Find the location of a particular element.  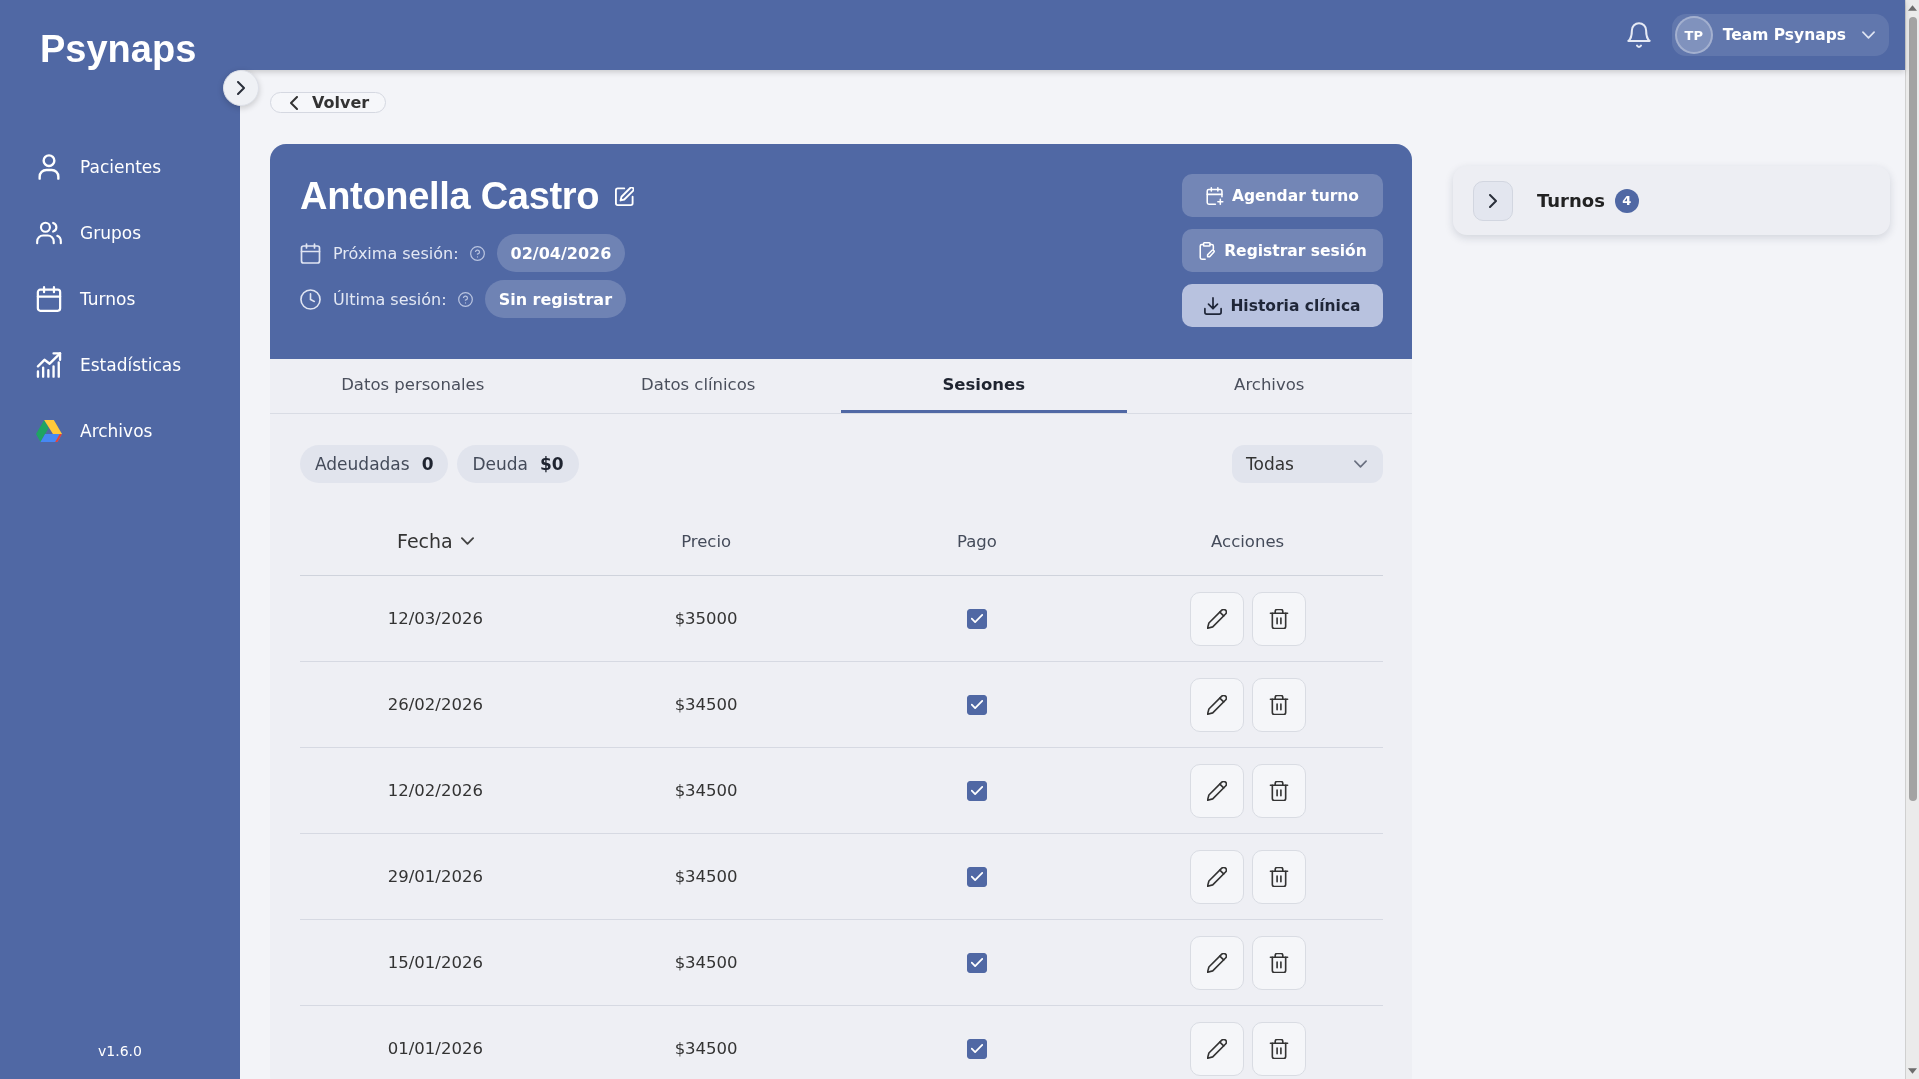

edit-icon is located at coordinates (625, 196).